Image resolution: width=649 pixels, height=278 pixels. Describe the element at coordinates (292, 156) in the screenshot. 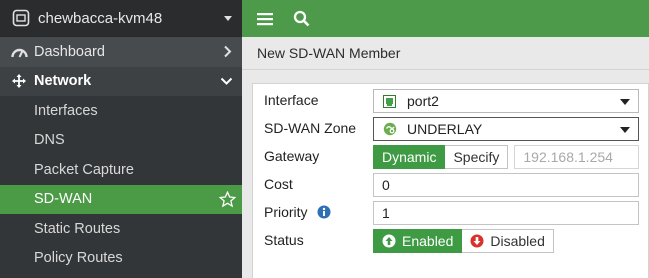

I see `gateway-label: Gateway` at that location.